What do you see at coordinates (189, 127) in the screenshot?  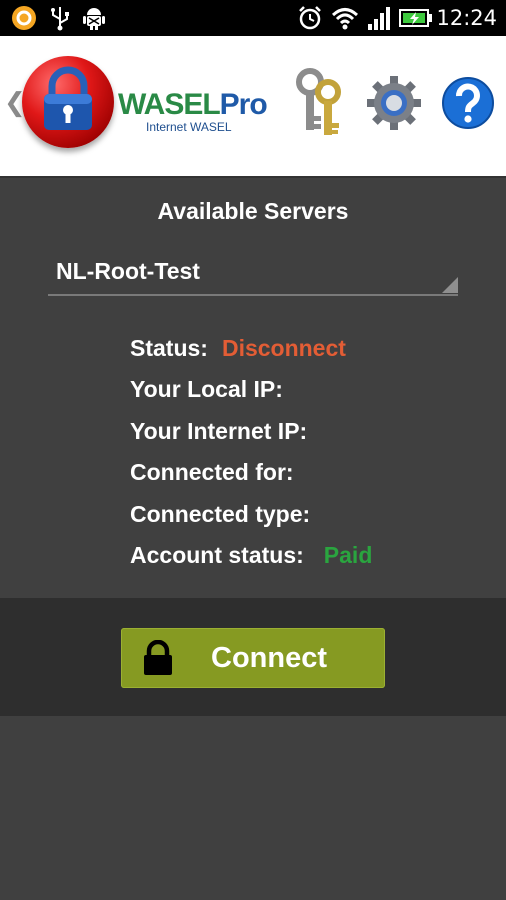 I see `logo-tagline: Internet WASEL` at bounding box center [189, 127].